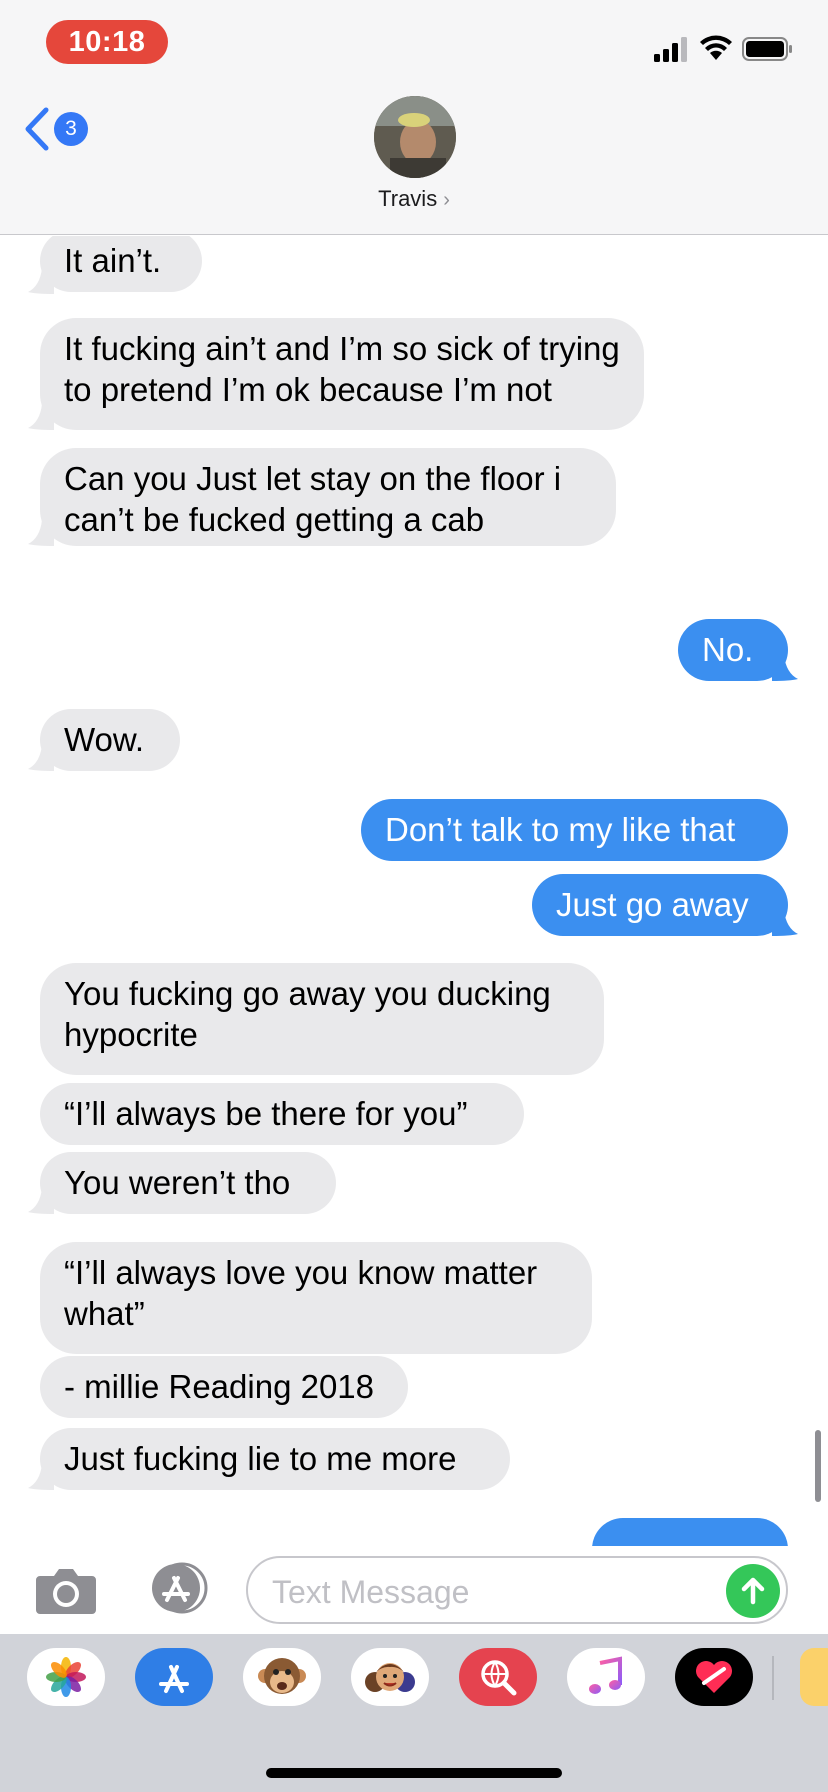  I want to click on app-store-icon, so click(176, 1588).